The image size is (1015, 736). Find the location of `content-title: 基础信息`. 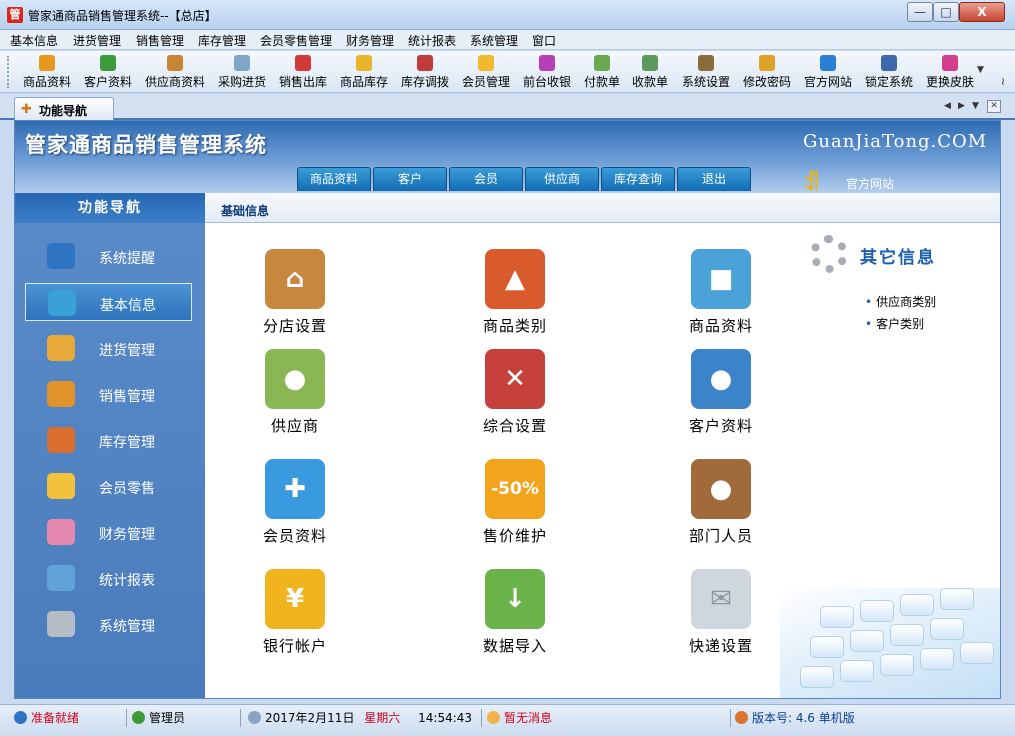

content-title: 基础信息 is located at coordinates (245, 211).